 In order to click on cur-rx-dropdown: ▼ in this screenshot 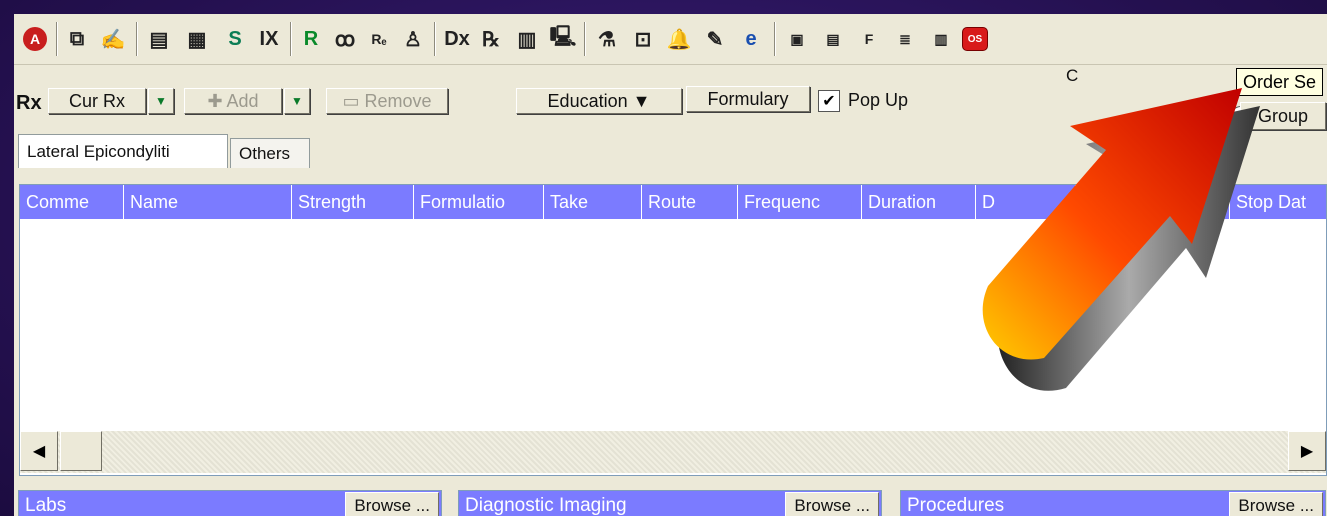, I will do `click(161, 101)`.